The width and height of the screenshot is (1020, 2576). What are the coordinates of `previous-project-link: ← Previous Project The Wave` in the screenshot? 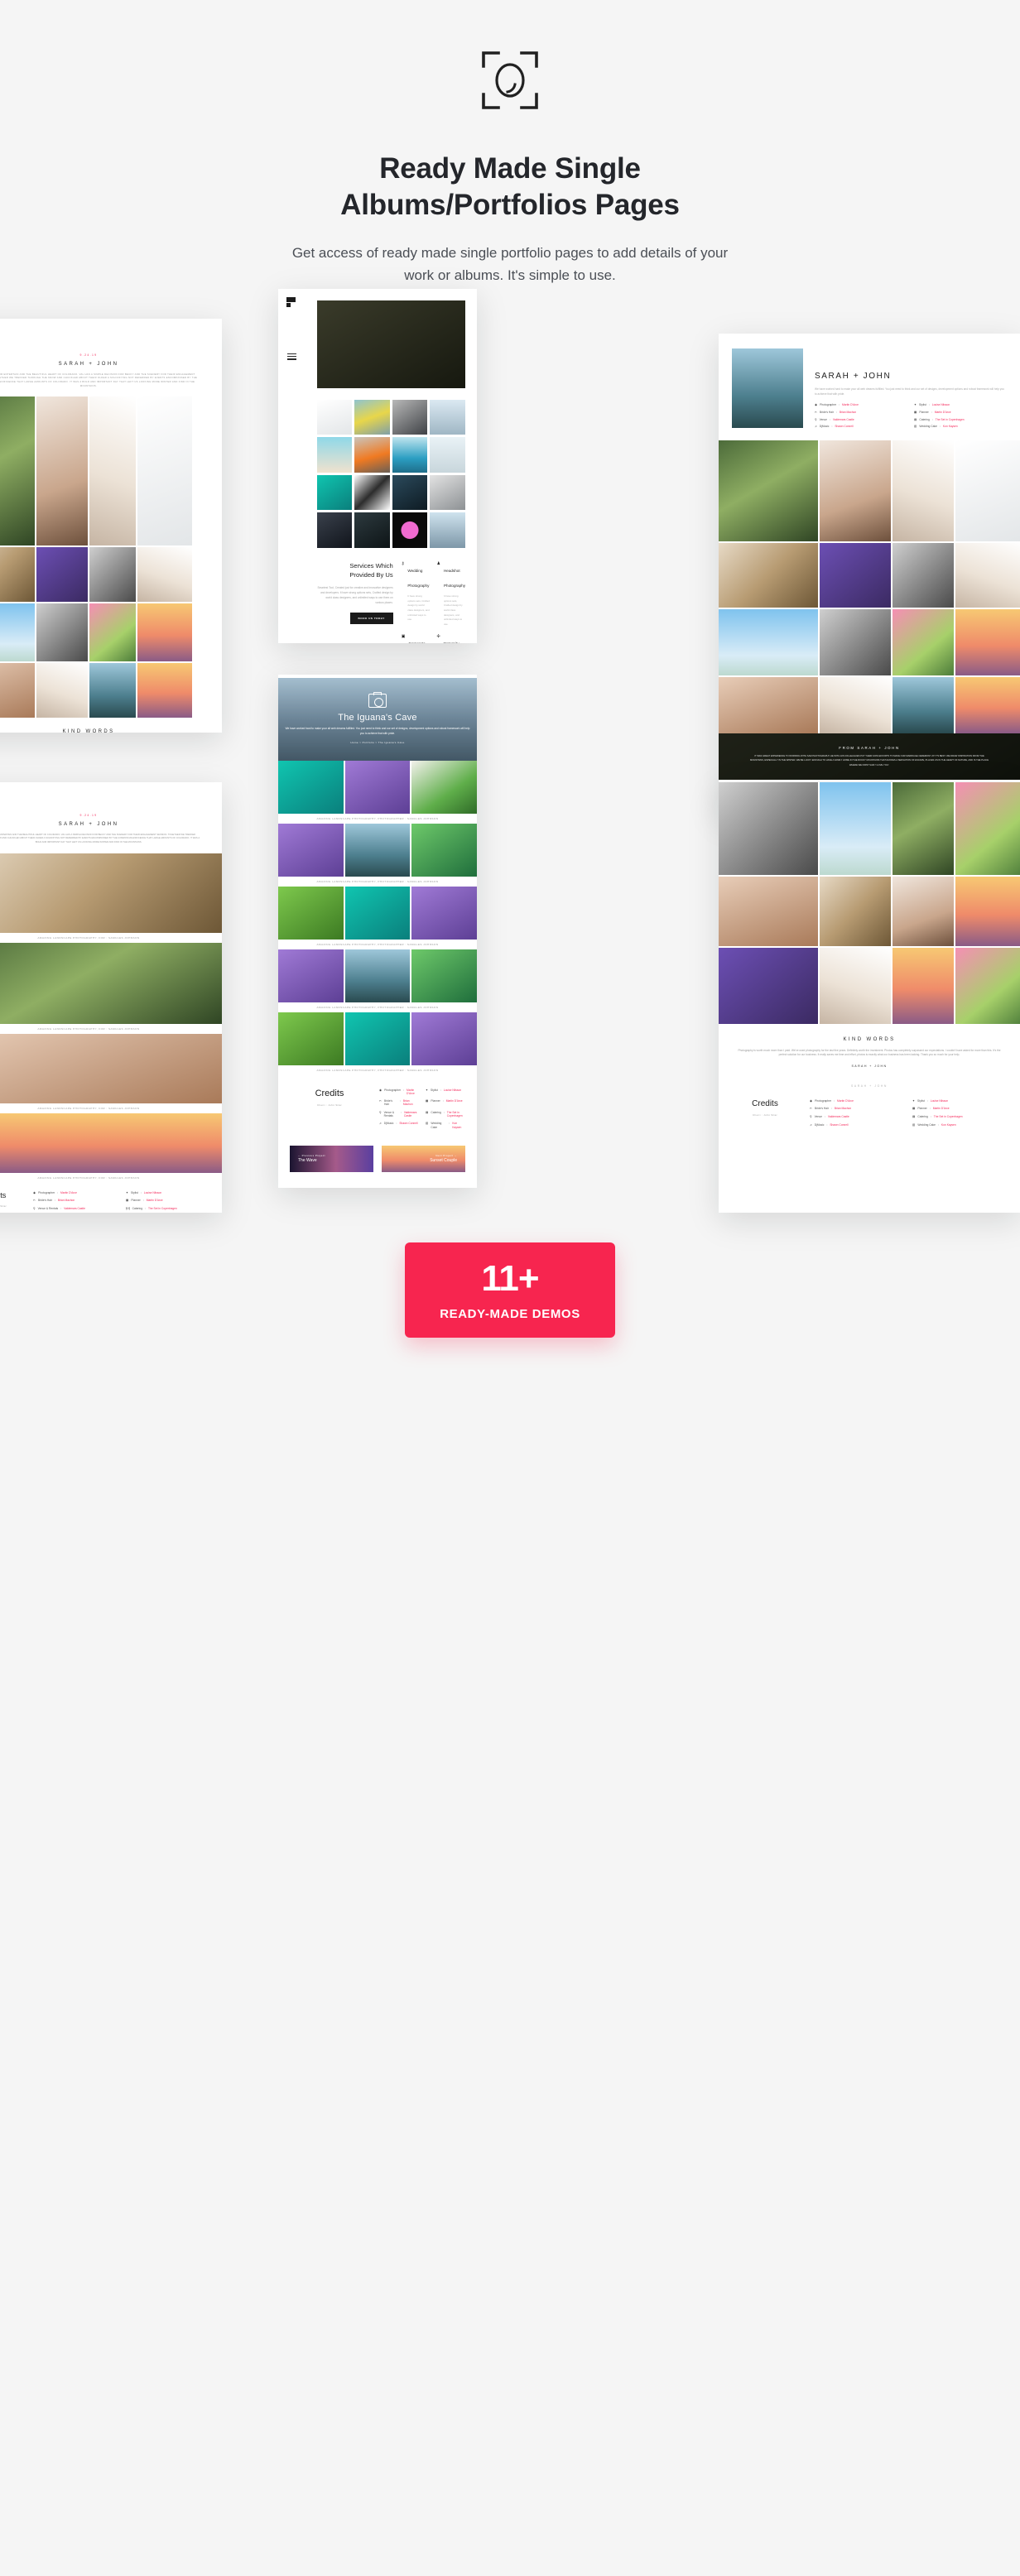 It's located at (331, 1158).